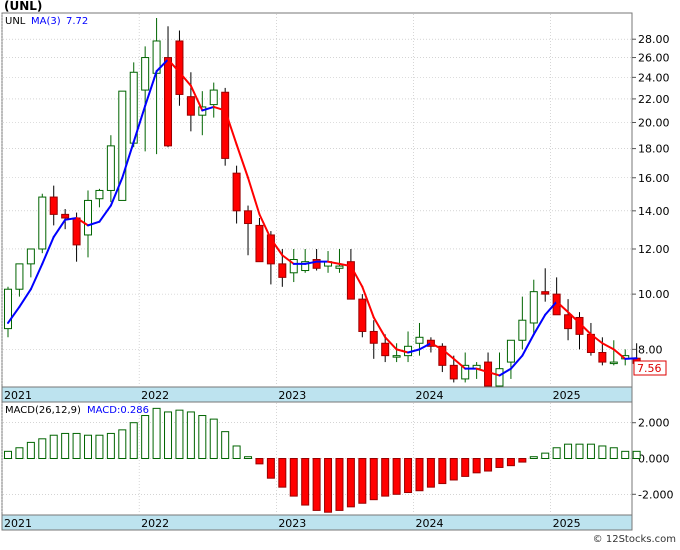  Describe the element at coordinates (631, 358) in the screenshot. I see `ma-segment` at that location.